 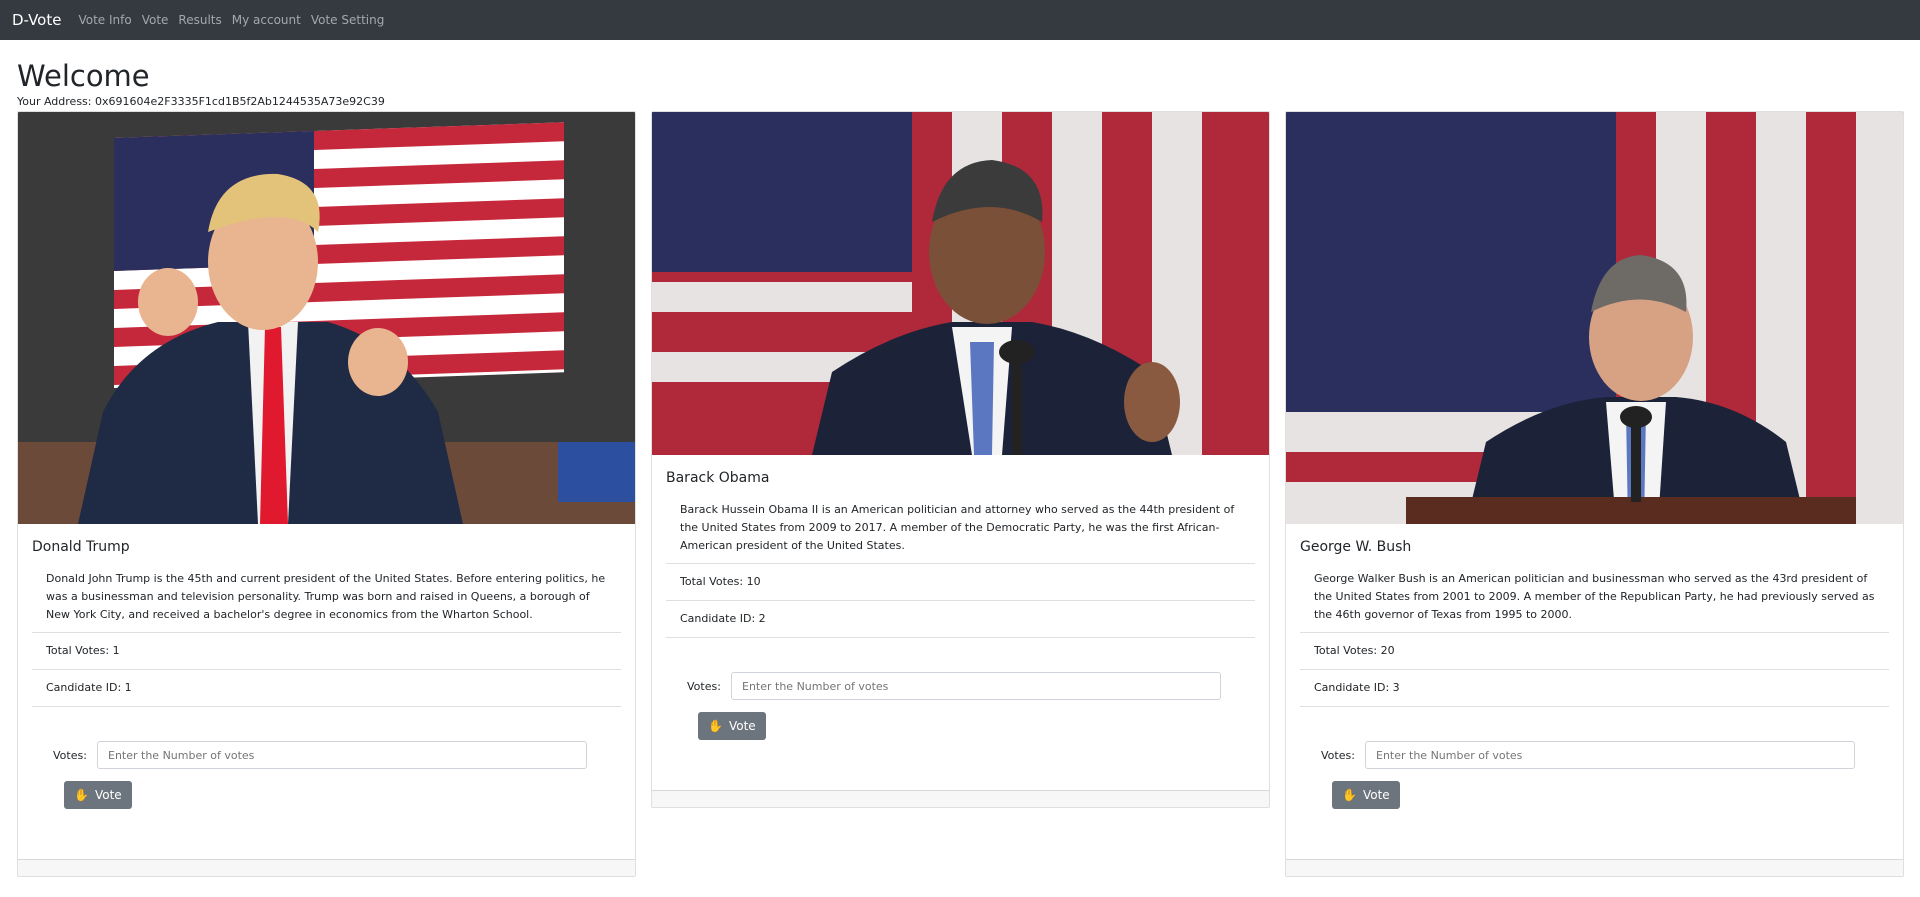 I want to click on candidate-total-votes: Total Votes: 10, so click(x=960, y=582).